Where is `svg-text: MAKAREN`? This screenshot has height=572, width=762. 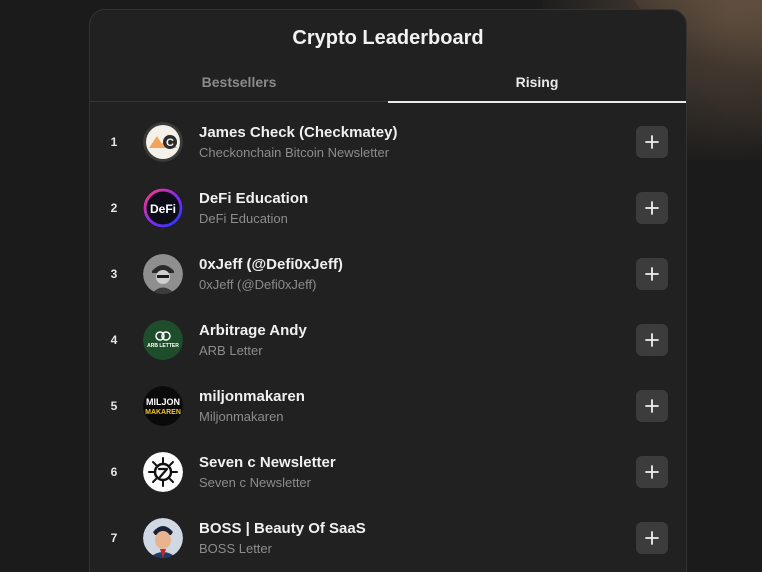 svg-text: MAKAREN is located at coordinates (163, 412).